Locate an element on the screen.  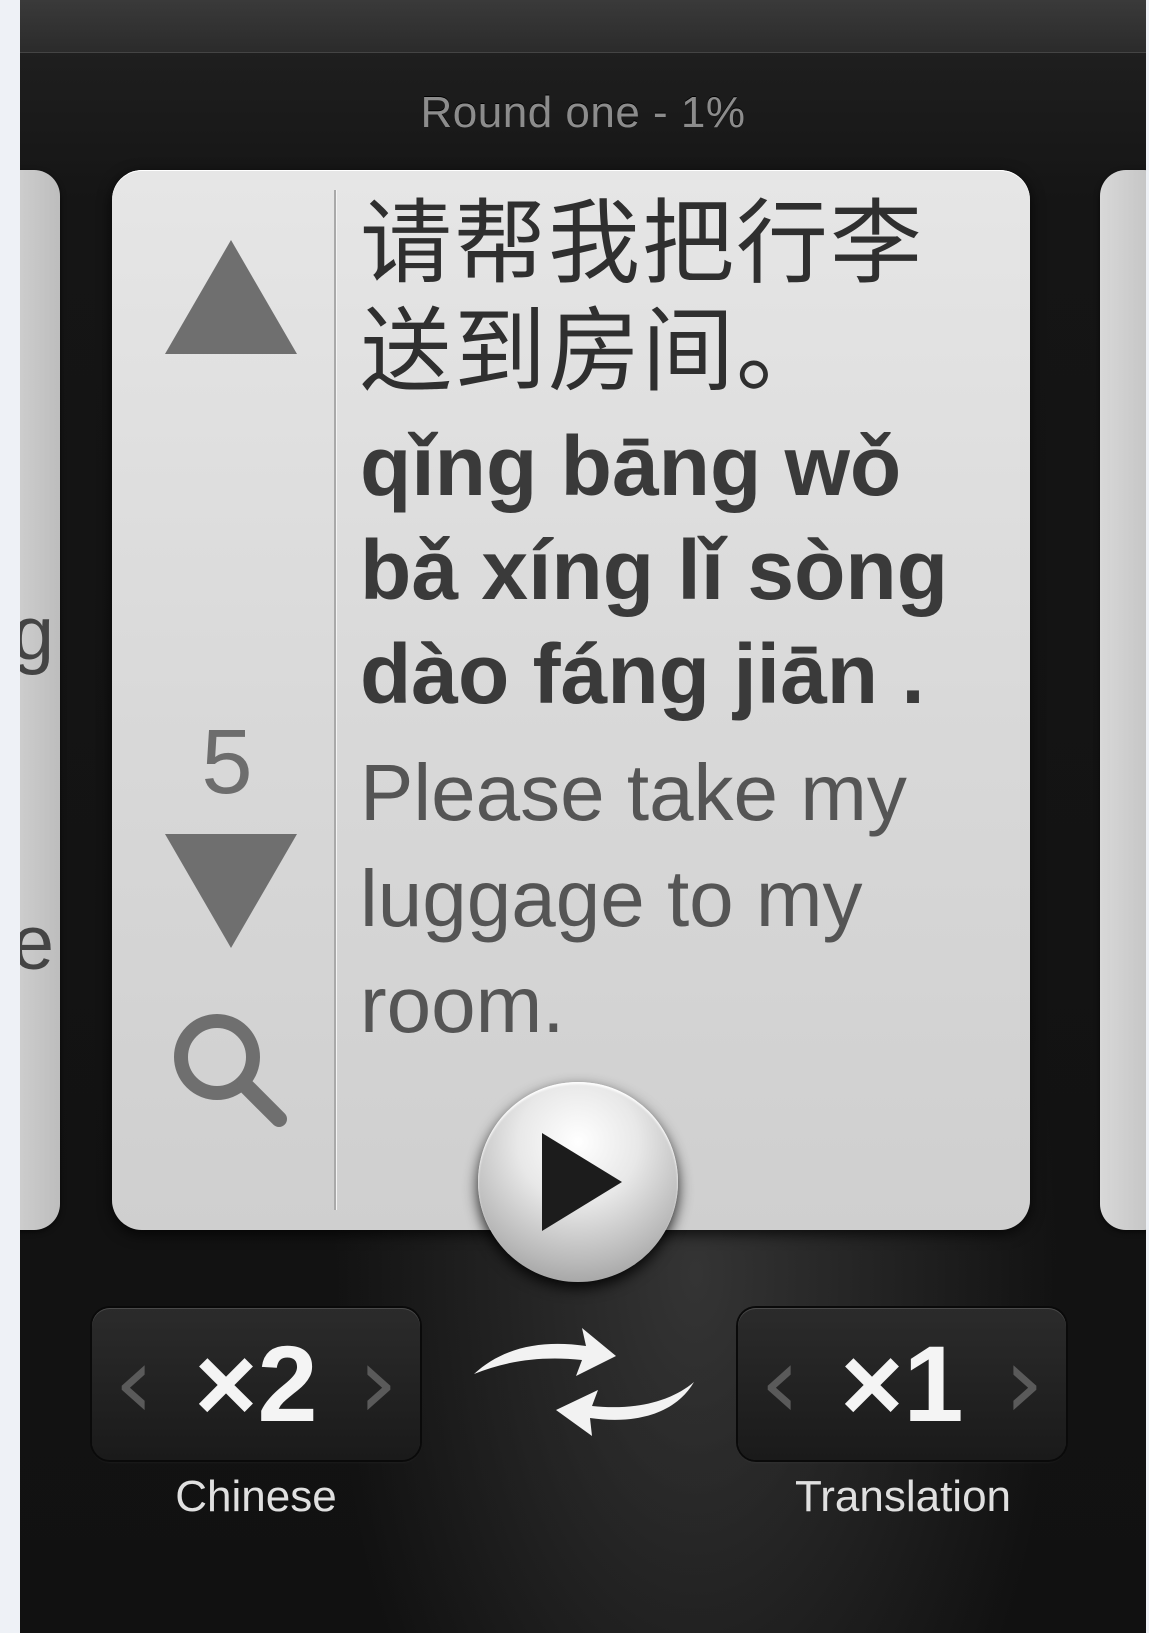
english-translation: Please take my luggage to my room. is located at coordinates (685, 899).